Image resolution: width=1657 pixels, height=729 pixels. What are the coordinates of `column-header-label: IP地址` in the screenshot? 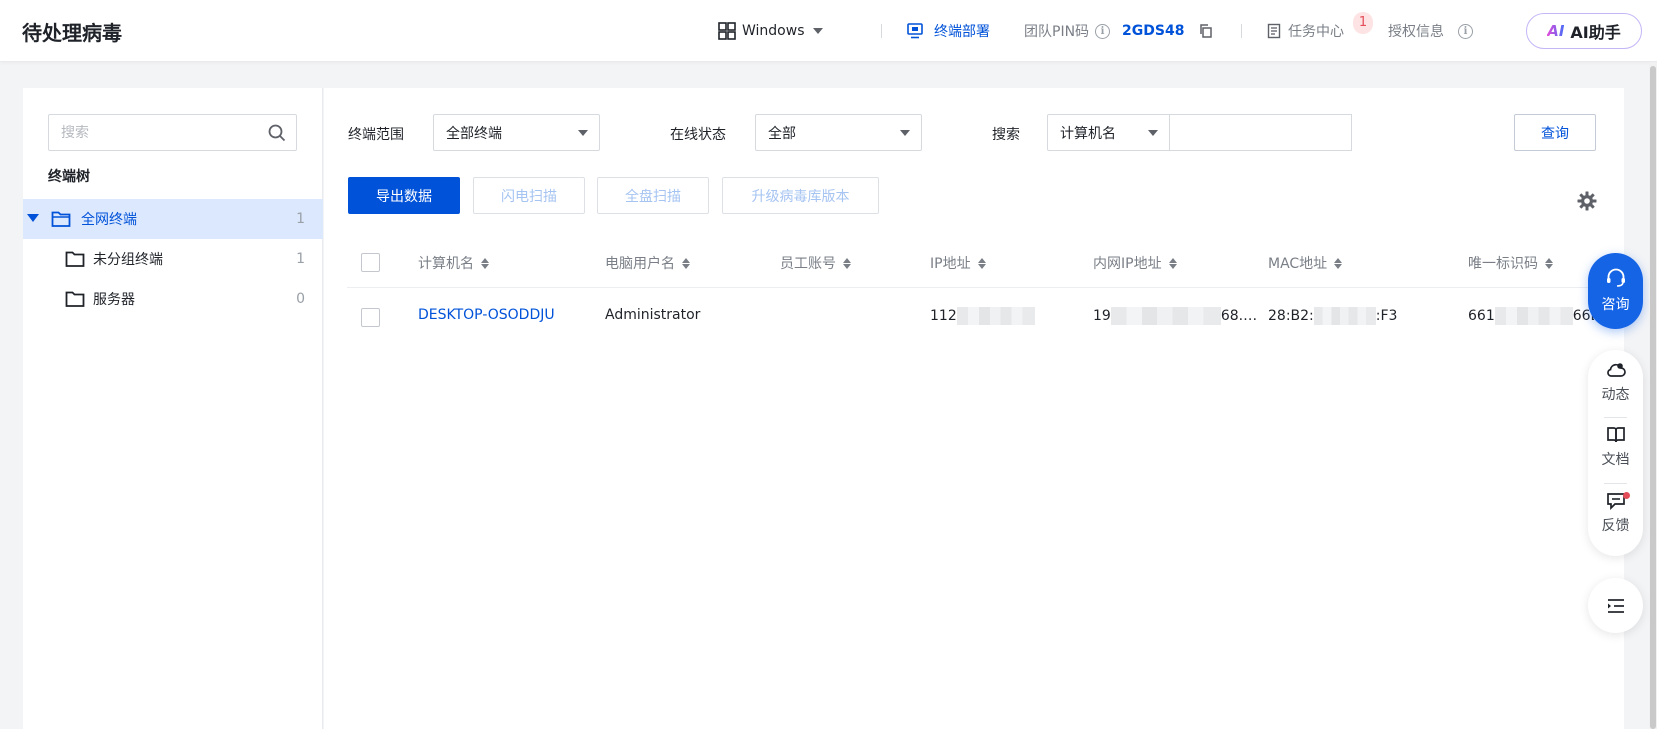 It's located at (950, 264).